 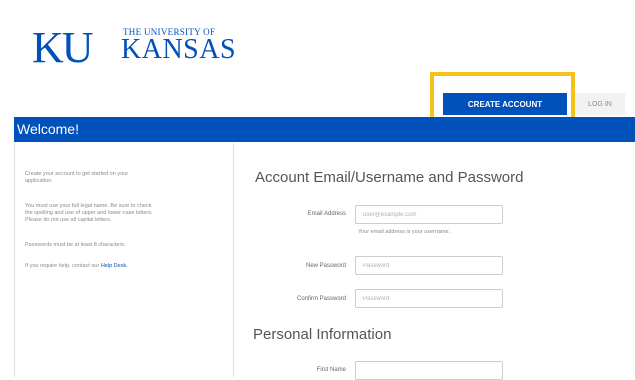 I want to click on personal-section-title: Personal Information, so click(x=322, y=334).